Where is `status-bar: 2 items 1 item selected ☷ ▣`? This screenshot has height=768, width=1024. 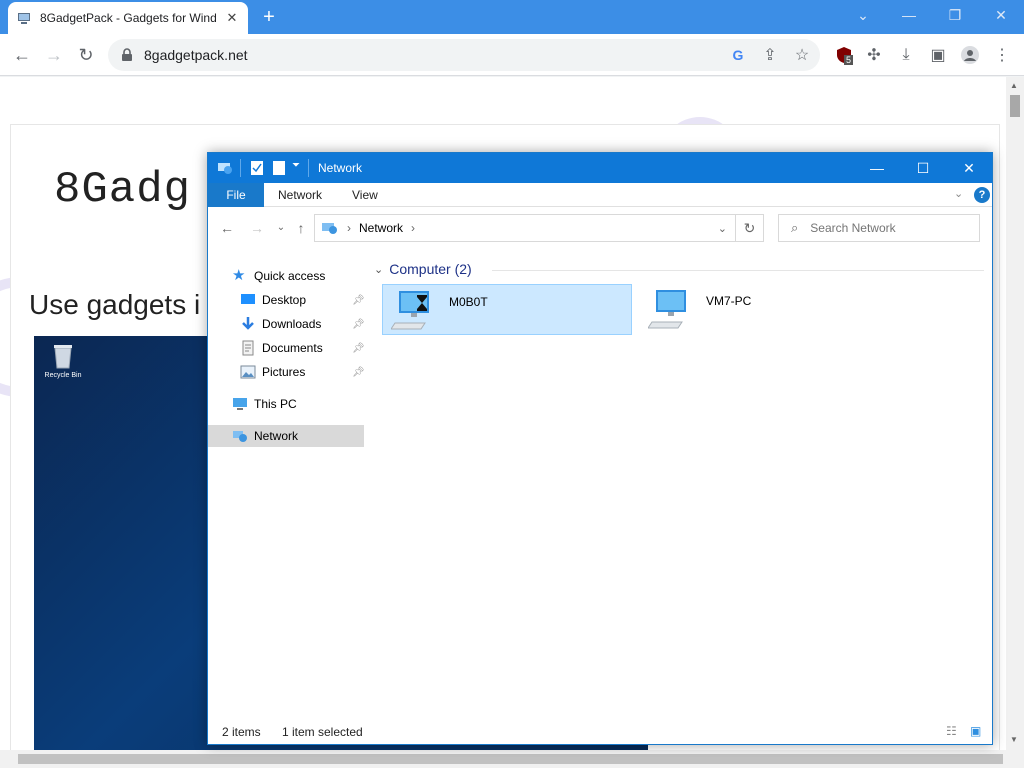 status-bar: 2 items 1 item selected ☷ ▣ is located at coordinates (600, 732).